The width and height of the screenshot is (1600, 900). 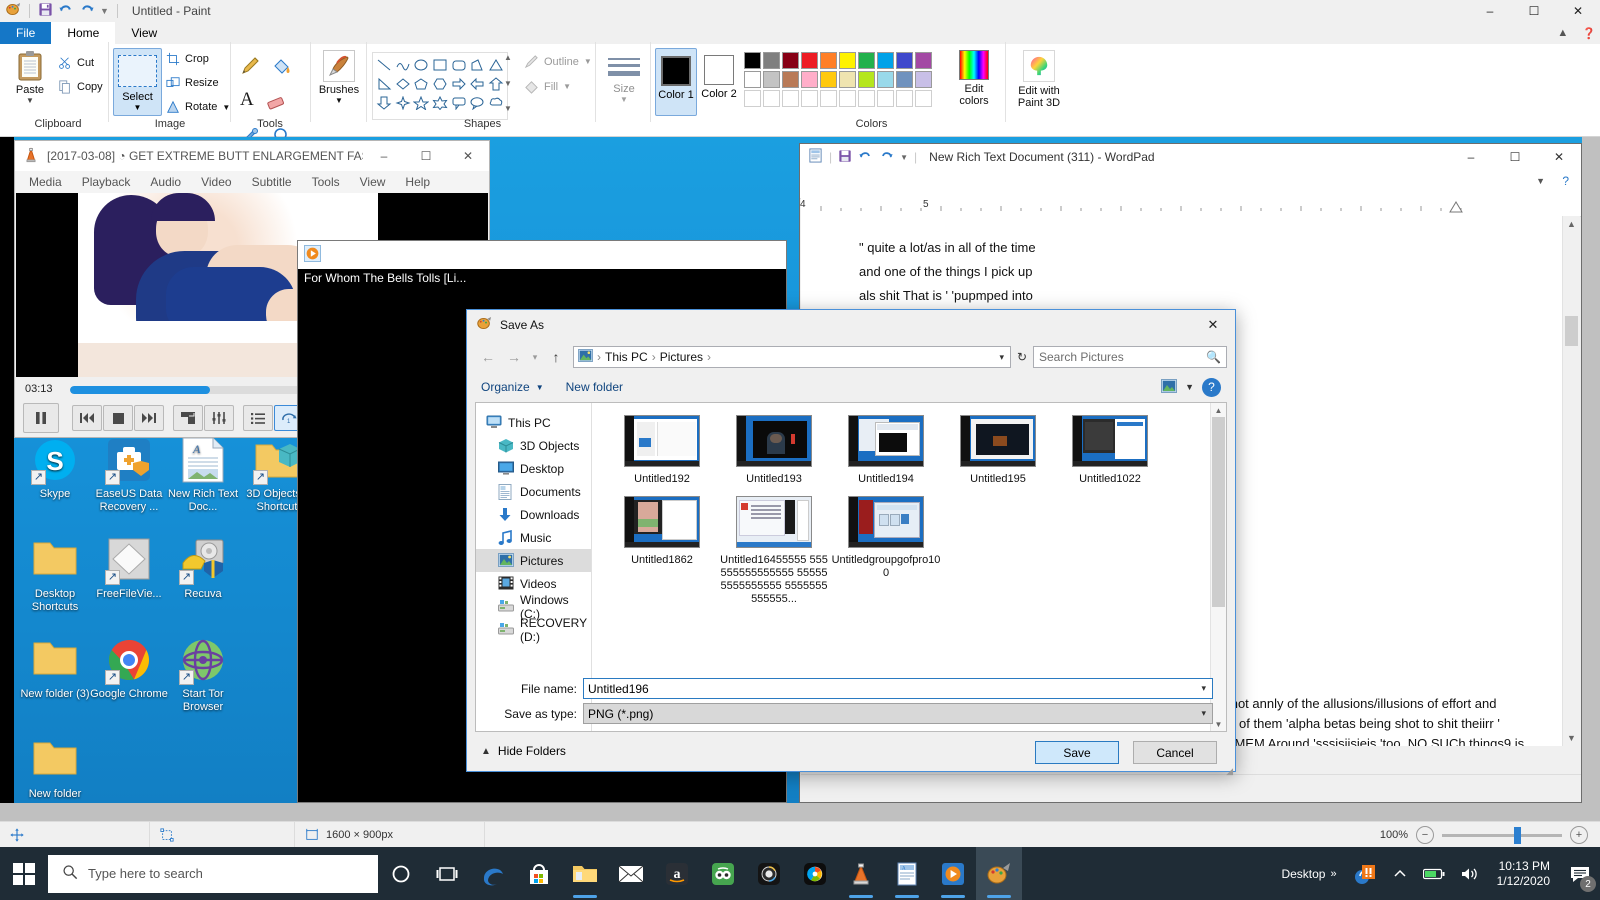 I want to click on wordpad-vertical-scrollbar: ▲ ▼, so click(x=1571, y=481).